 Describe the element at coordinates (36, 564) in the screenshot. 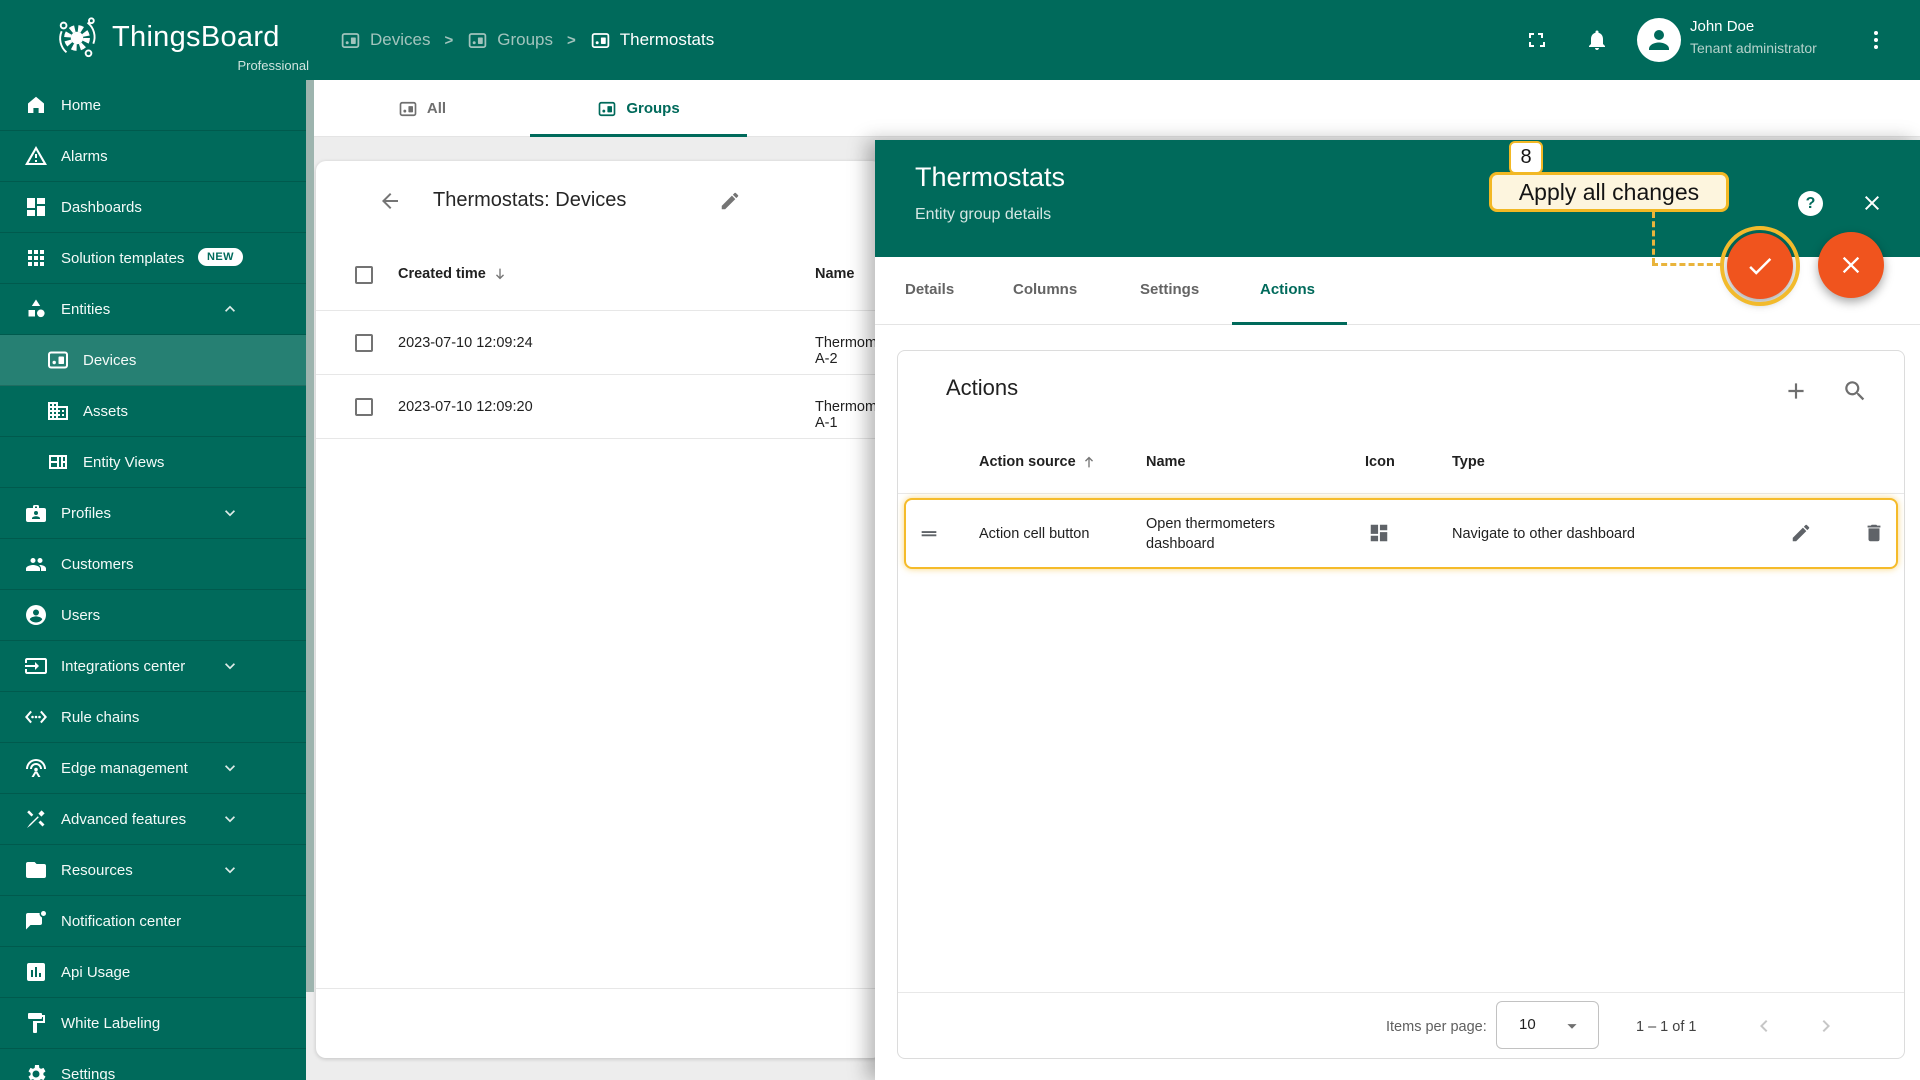

I see `people-icon` at that location.